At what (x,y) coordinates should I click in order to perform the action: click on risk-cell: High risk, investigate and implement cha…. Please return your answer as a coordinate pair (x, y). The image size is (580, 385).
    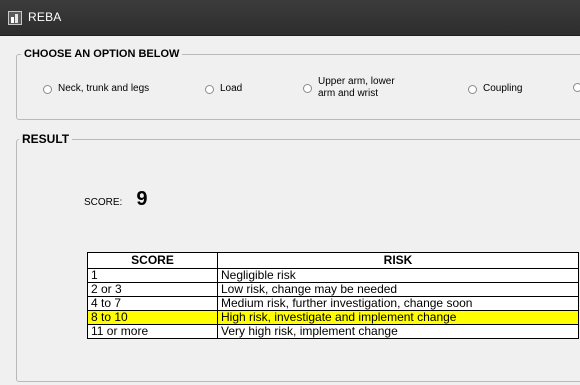
    Looking at the image, I should click on (398, 317).